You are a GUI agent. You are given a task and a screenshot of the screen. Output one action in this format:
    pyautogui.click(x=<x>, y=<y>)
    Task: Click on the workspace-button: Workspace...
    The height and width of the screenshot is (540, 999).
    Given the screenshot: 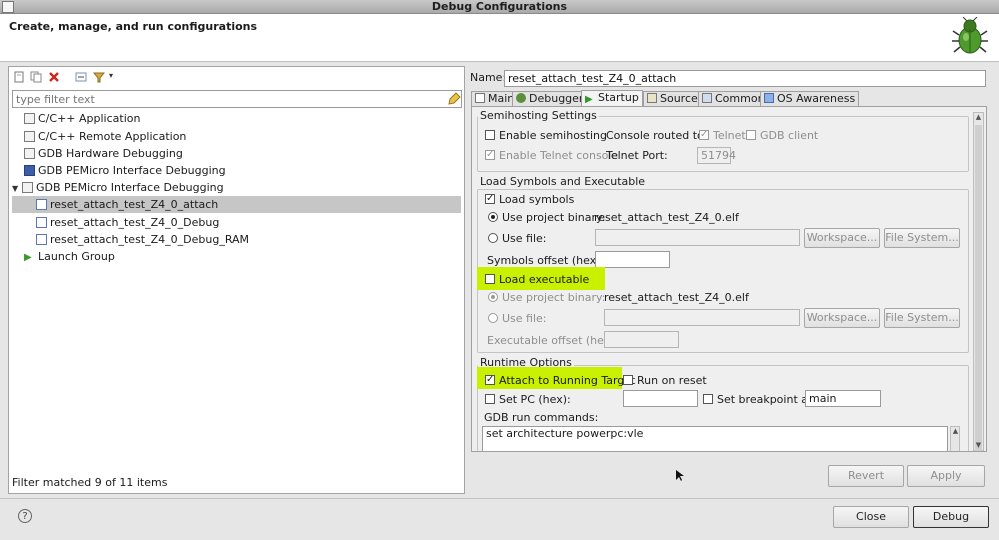 What is the action you would take?
    pyautogui.click(x=842, y=238)
    